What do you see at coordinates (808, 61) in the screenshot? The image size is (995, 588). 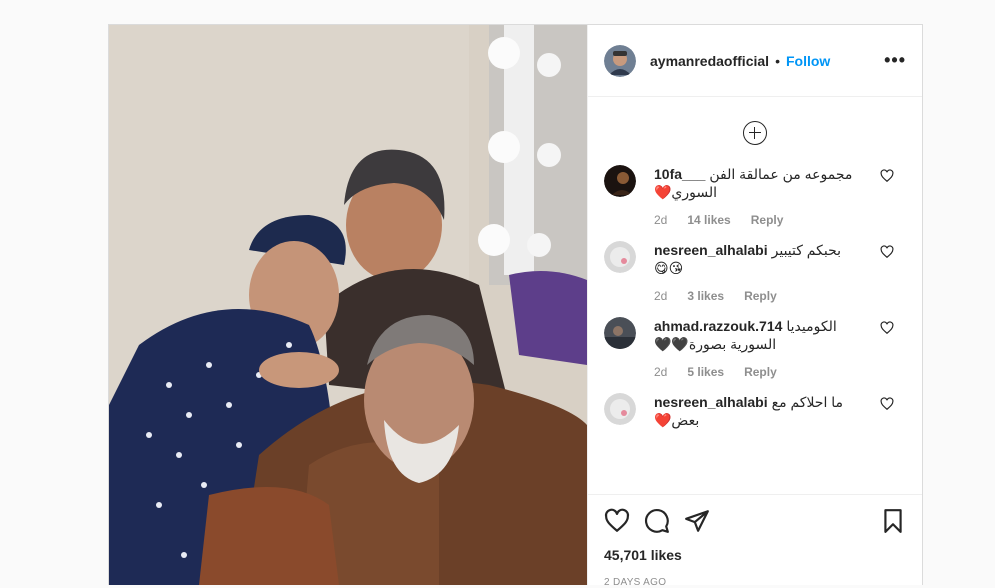 I see `follow-button: Follow` at bounding box center [808, 61].